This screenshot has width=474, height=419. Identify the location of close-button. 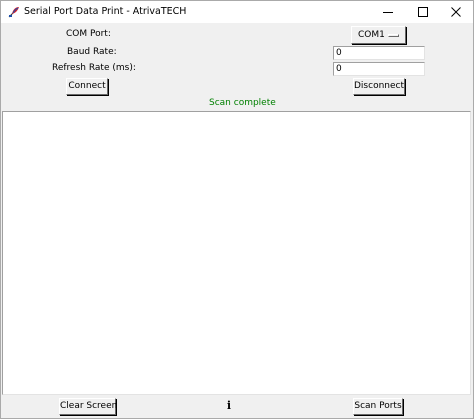
(456, 12).